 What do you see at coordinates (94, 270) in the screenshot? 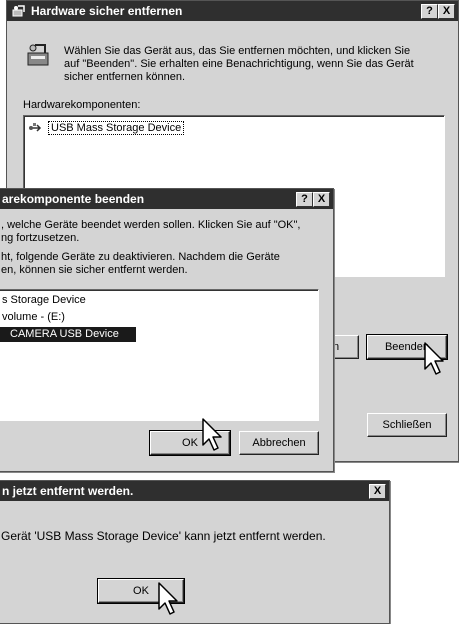
I see `stop-text-line-4: en, können sie sicher entfernt werden.` at bounding box center [94, 270].